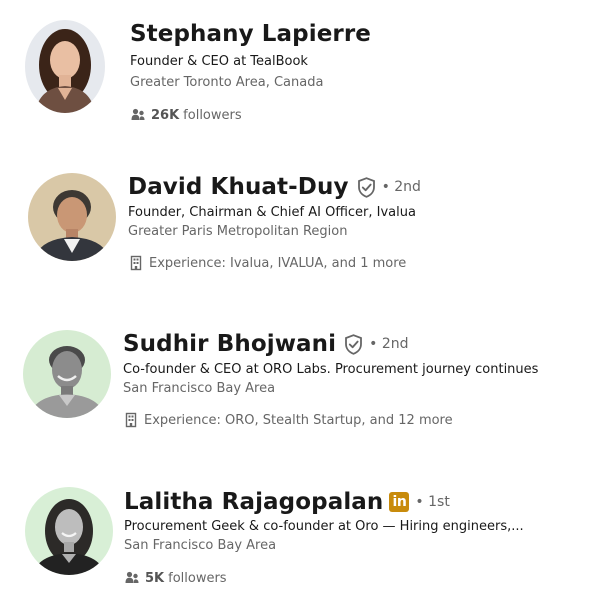 Image resolution: width=594 pixels, height=605 pixels. What do you see at coordinates (155, 578) in the screenshot?
I see `followers-count: 5K` at bounding box center [155, 578].